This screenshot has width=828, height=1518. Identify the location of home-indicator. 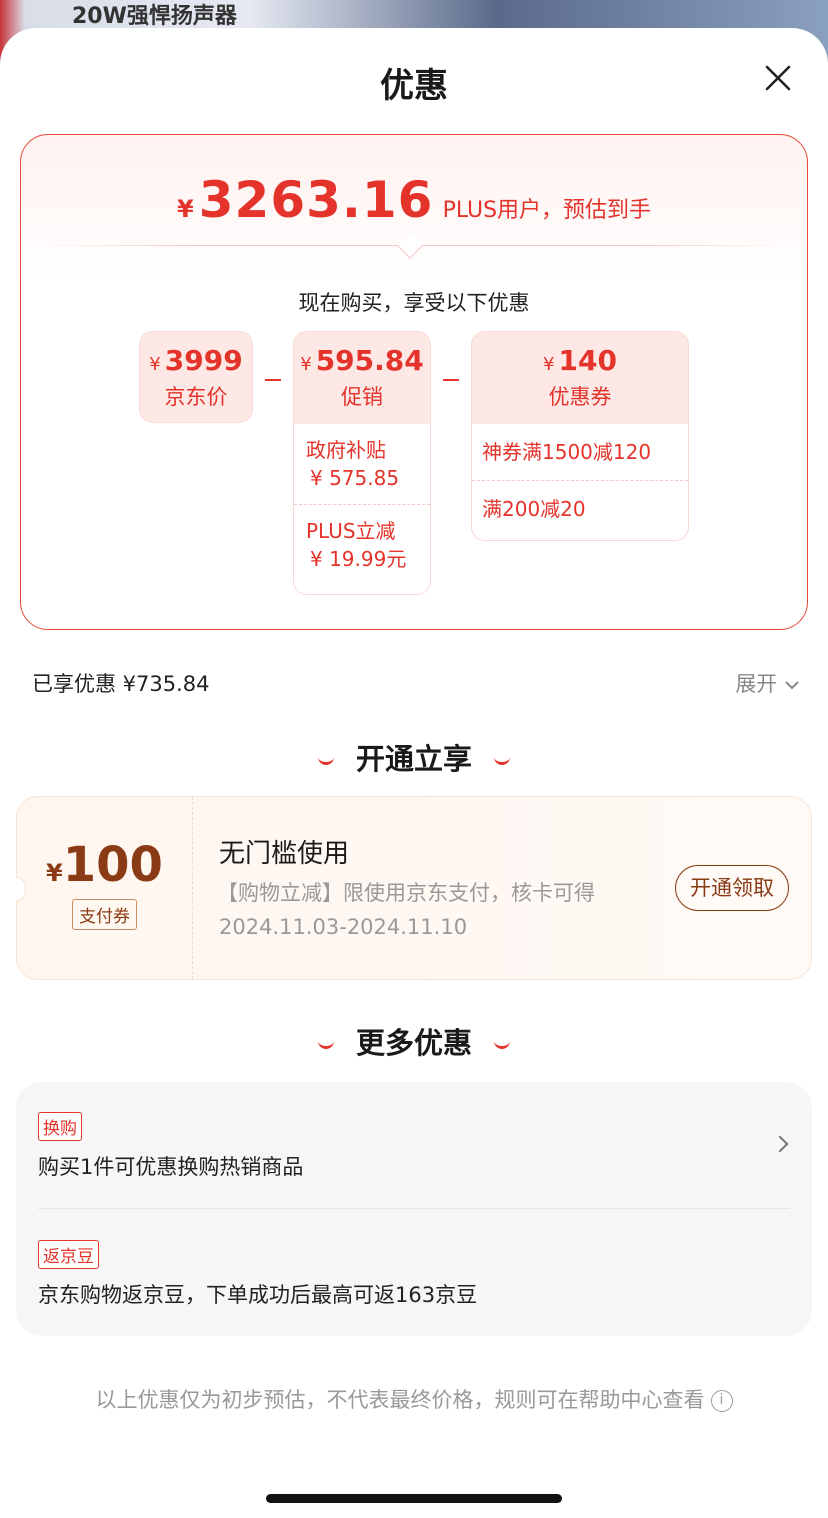
(414, 1498).